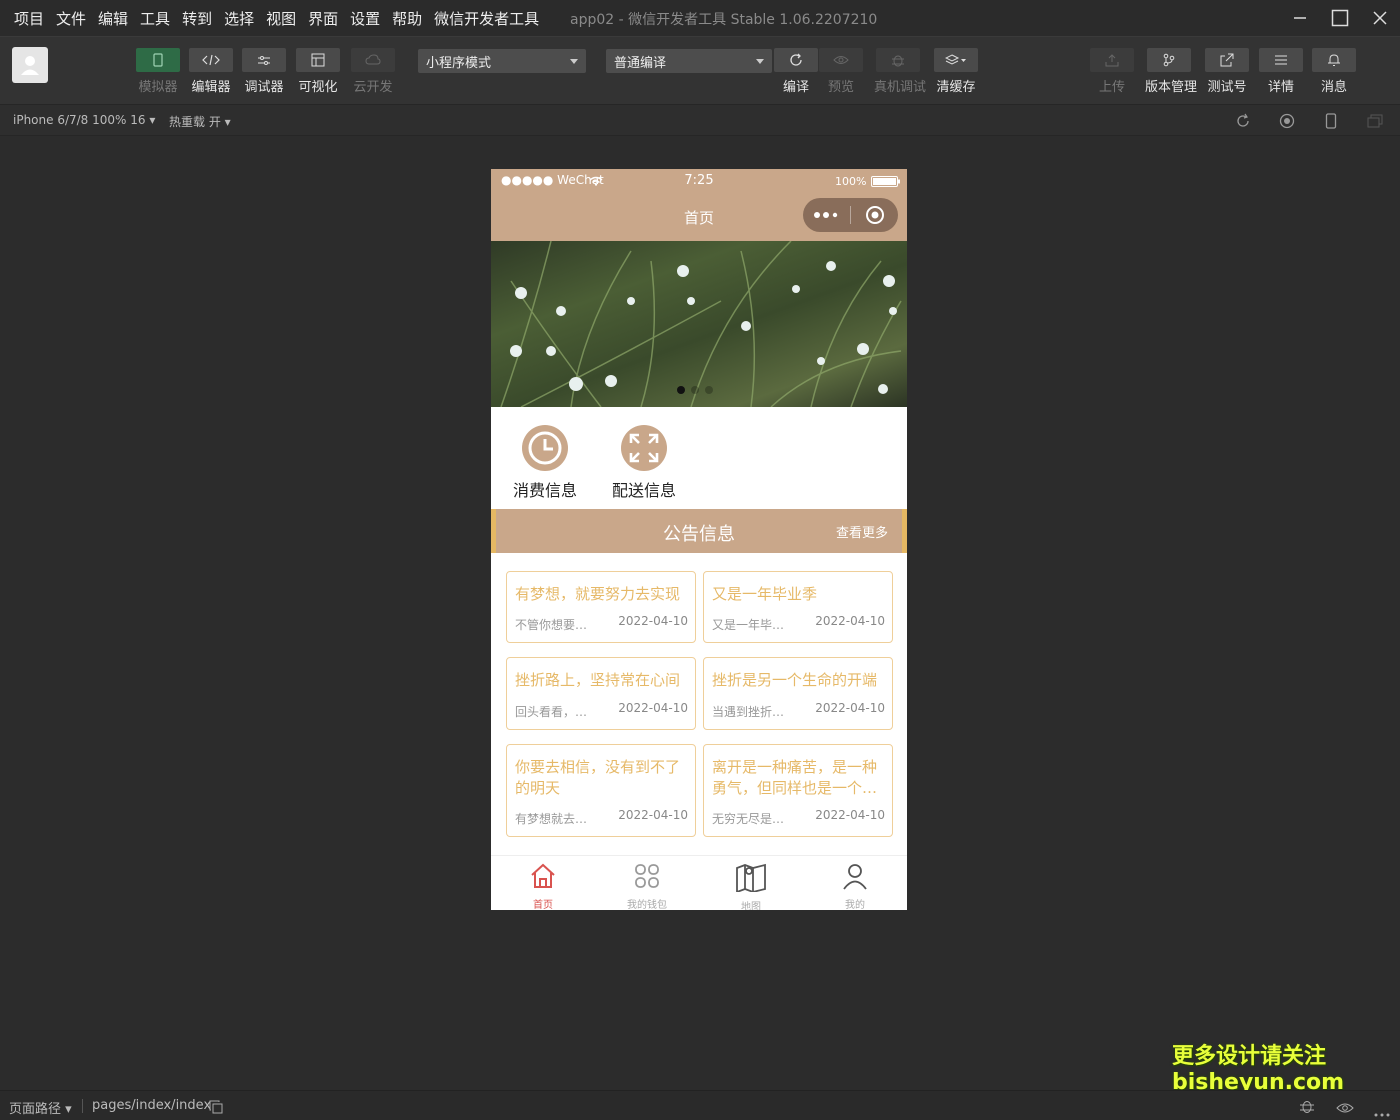 The width and height of the screenshot is (1400, 1120). I want to click on simulator-button, so click(158, 60).